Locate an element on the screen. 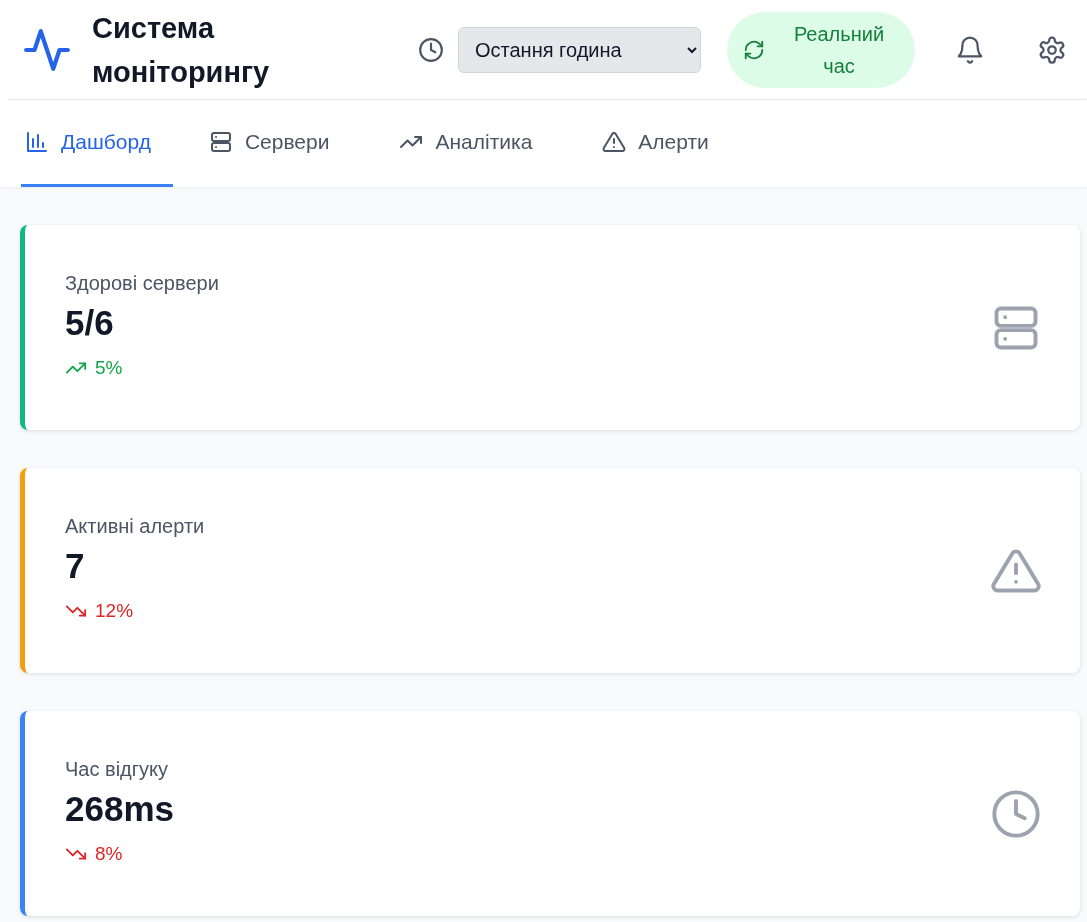 This screenshot has height=922, width=1087. stat-label: Активні алерти is located at coordinates (135, 526).